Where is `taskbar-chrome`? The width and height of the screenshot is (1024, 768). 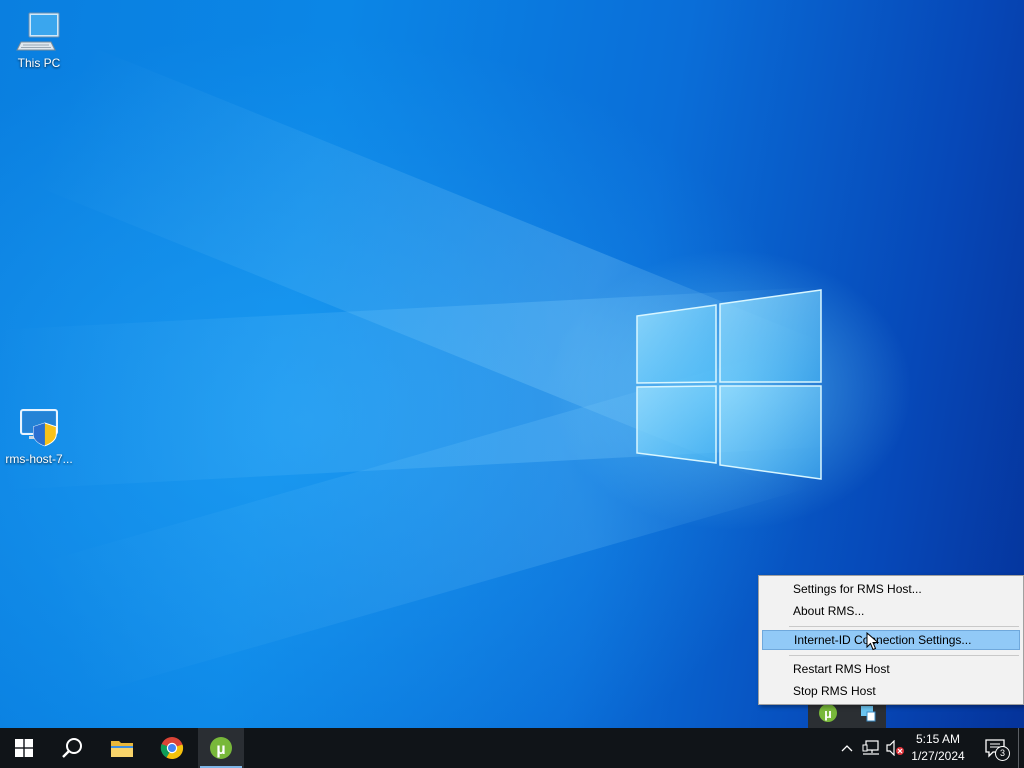
taskbar-chrome is located at coordinates (172, 748).